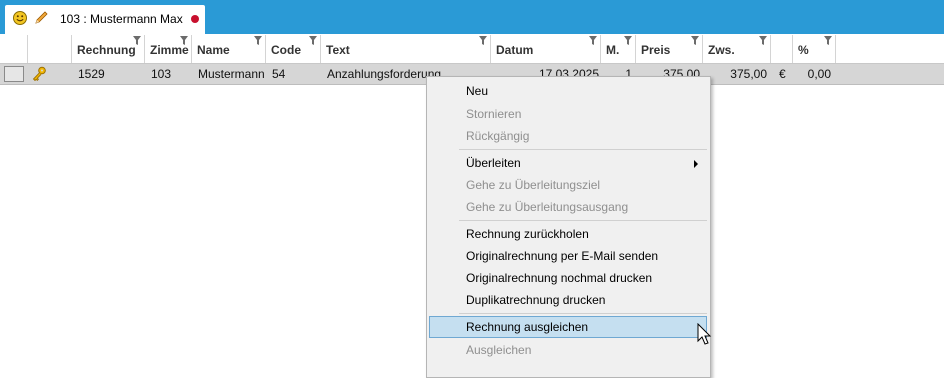  Describe the element at coordinates (704, 334) in the screenshot. I see `mouse-cursor-icon` at that location.